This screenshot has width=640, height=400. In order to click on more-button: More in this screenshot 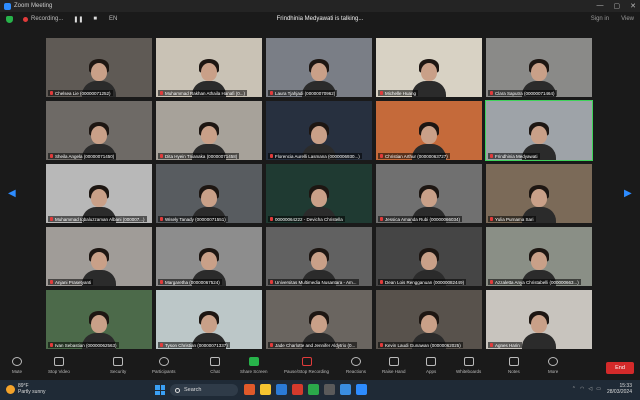, I will do `click(553, 365)`.